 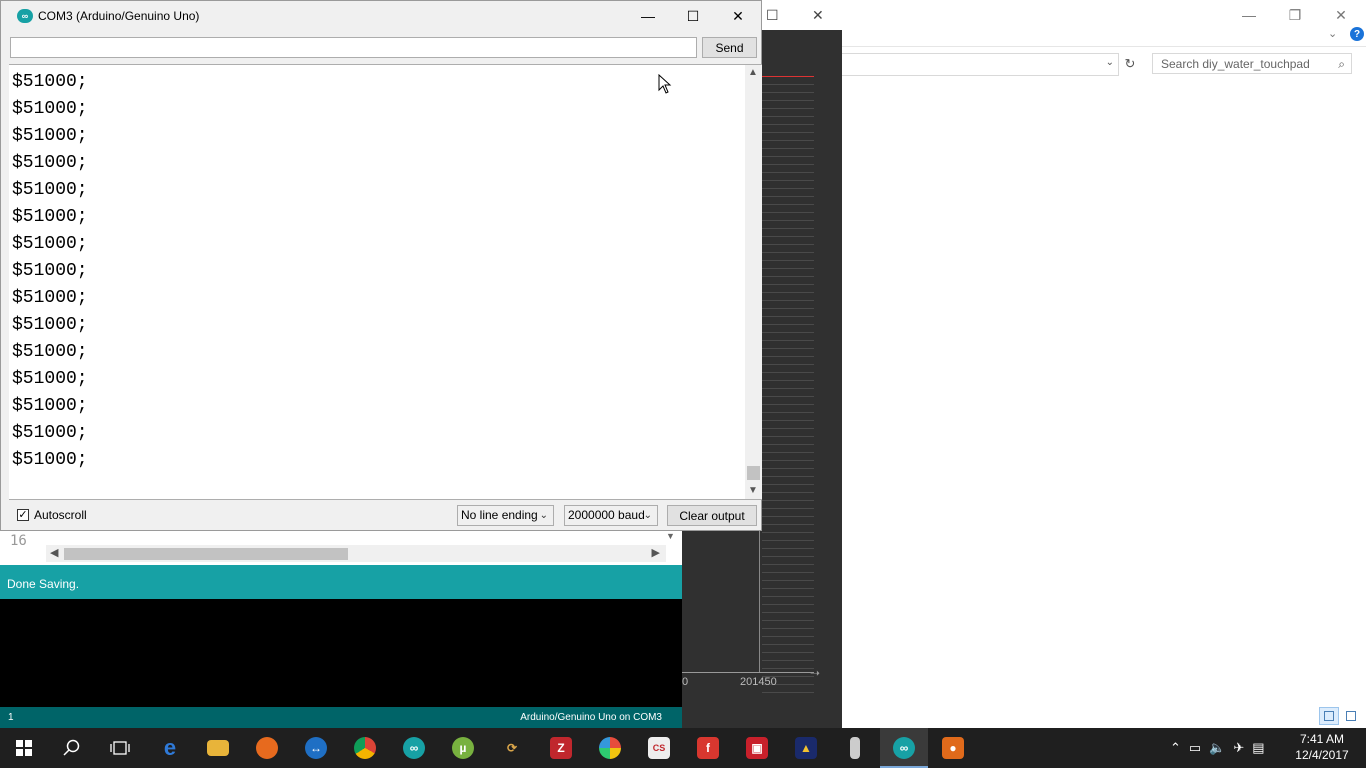 What do you see at coordinates (1351, 716) in the screenshot?
I see `large-icons-view-icon` at bounding box center [1351, 716].